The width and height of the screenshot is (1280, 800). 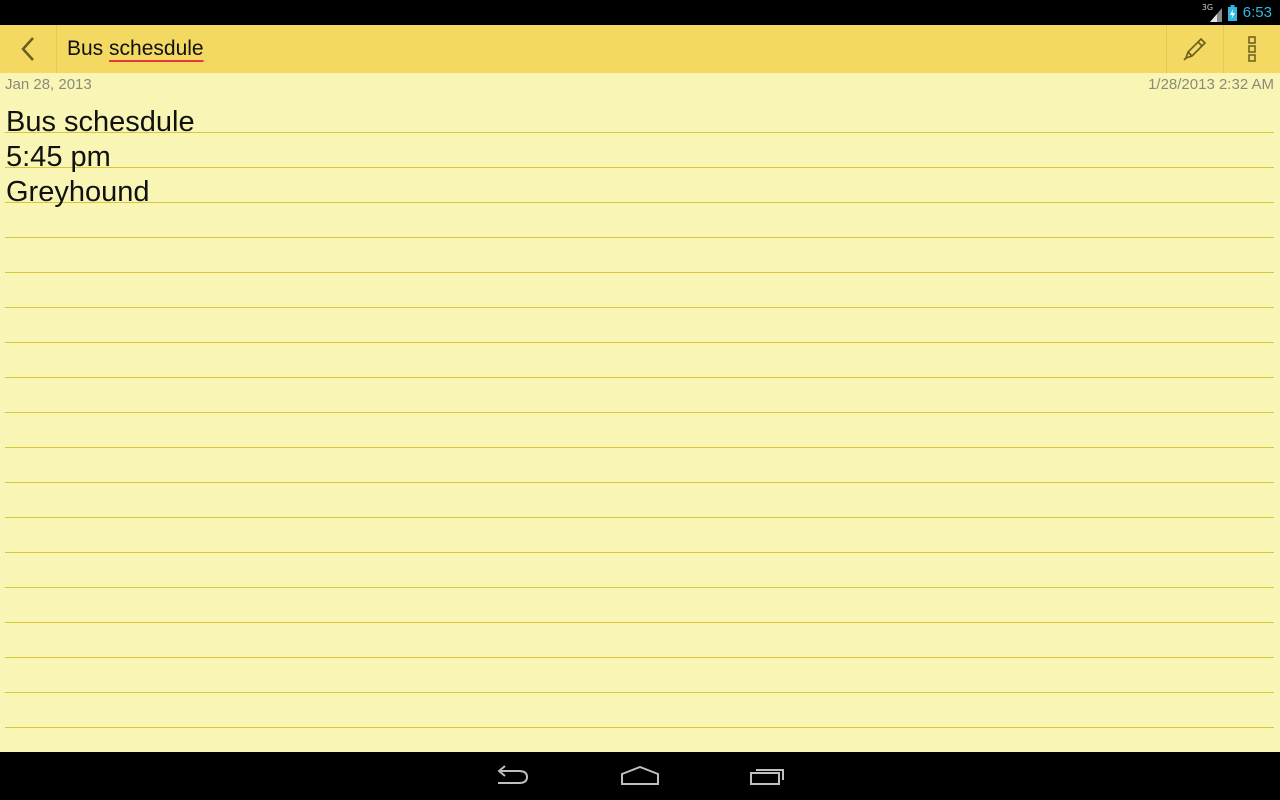 I want to click on pencil-icon, so click(x=1195, y=49).